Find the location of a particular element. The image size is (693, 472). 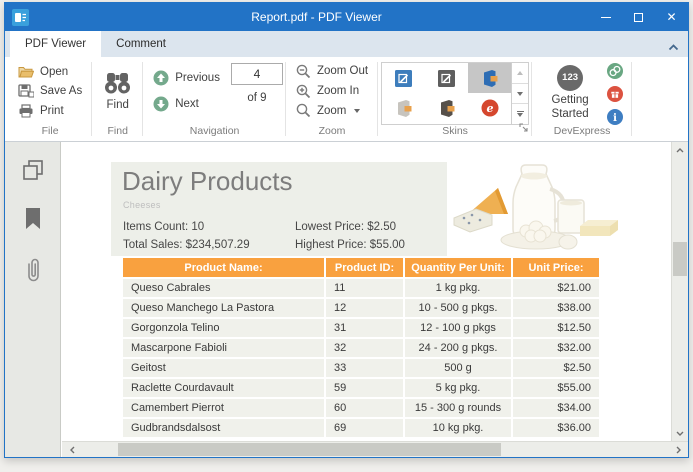

visual-studio-dark-skin-icon is located at coordinates (446, 78).